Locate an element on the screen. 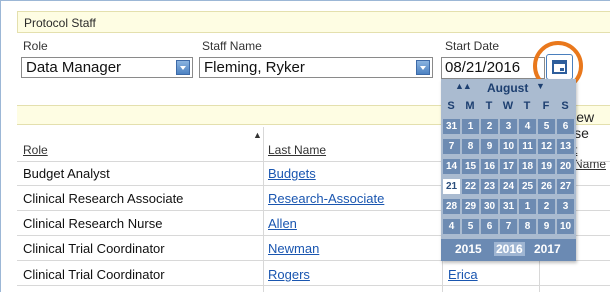 This screenshot has height=293, width=611. calendar-day: 20 is located at coordinates (565, 166).